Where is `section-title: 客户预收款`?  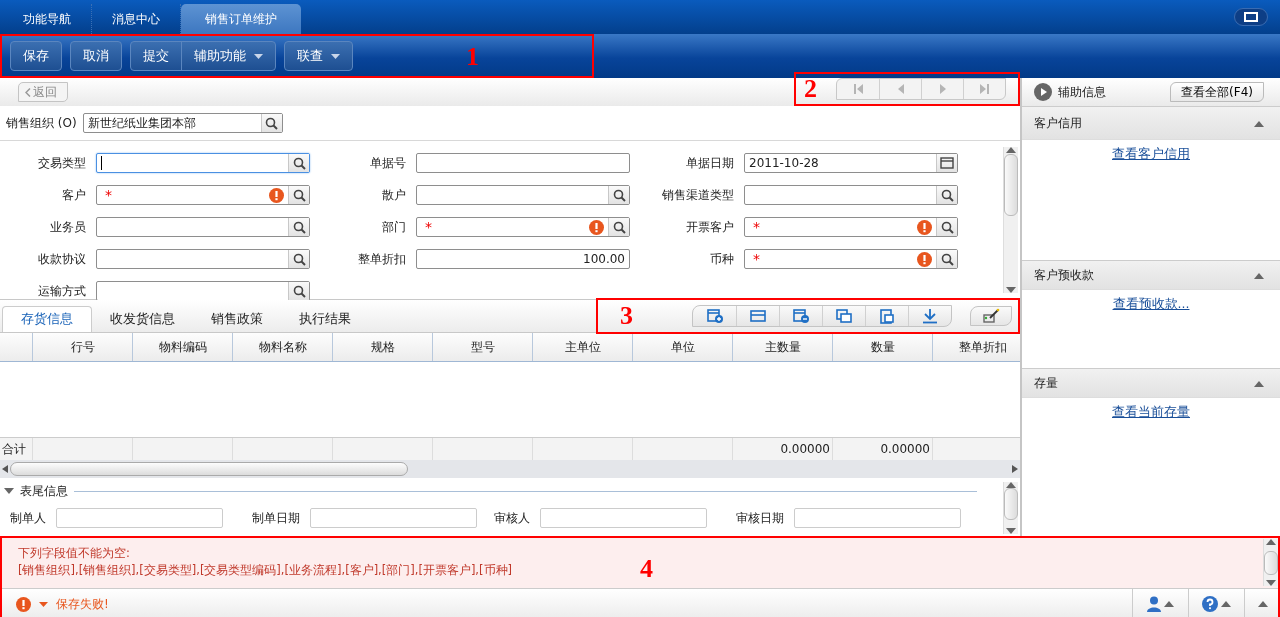
section-title: 客户预收款 is located at coordinates (1064, 275).